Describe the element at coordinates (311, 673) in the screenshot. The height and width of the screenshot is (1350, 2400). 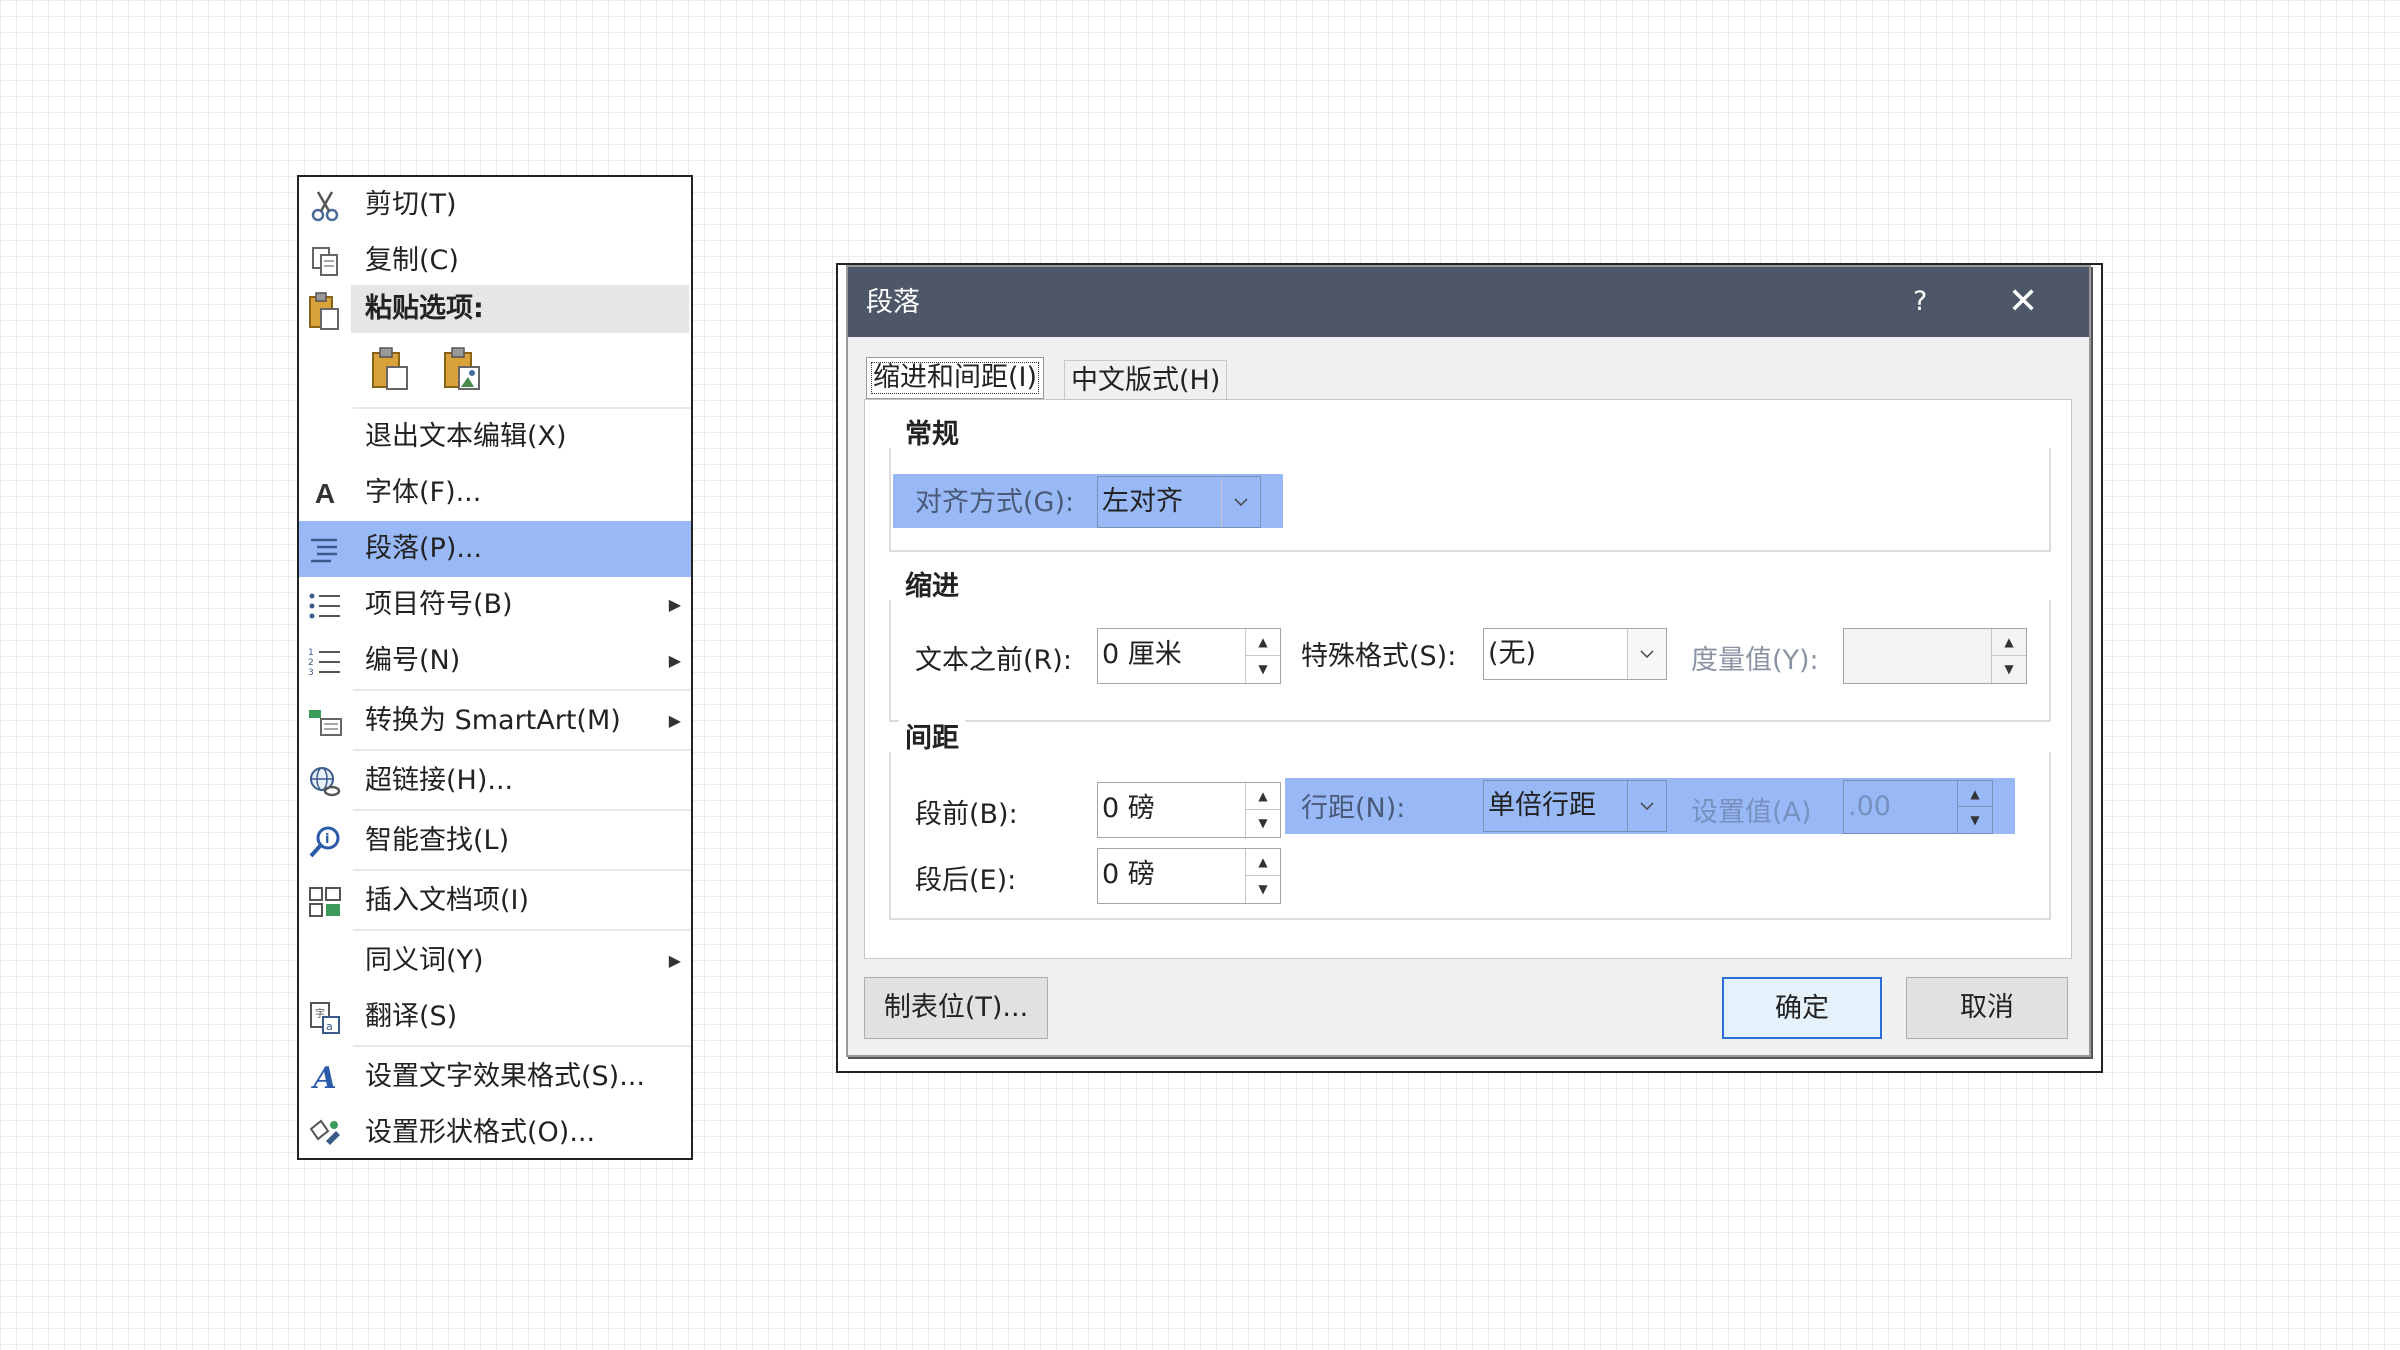
I see `svg-text: 3` at that location.